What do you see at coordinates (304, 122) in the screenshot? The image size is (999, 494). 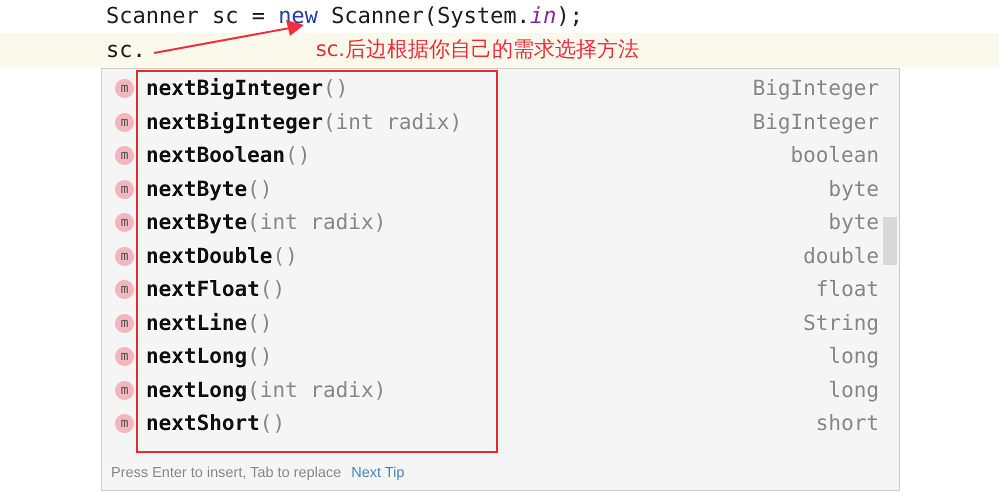 I see `suggestion-item: nextBigInteger(int radix)` at bounding box center [304, 122].